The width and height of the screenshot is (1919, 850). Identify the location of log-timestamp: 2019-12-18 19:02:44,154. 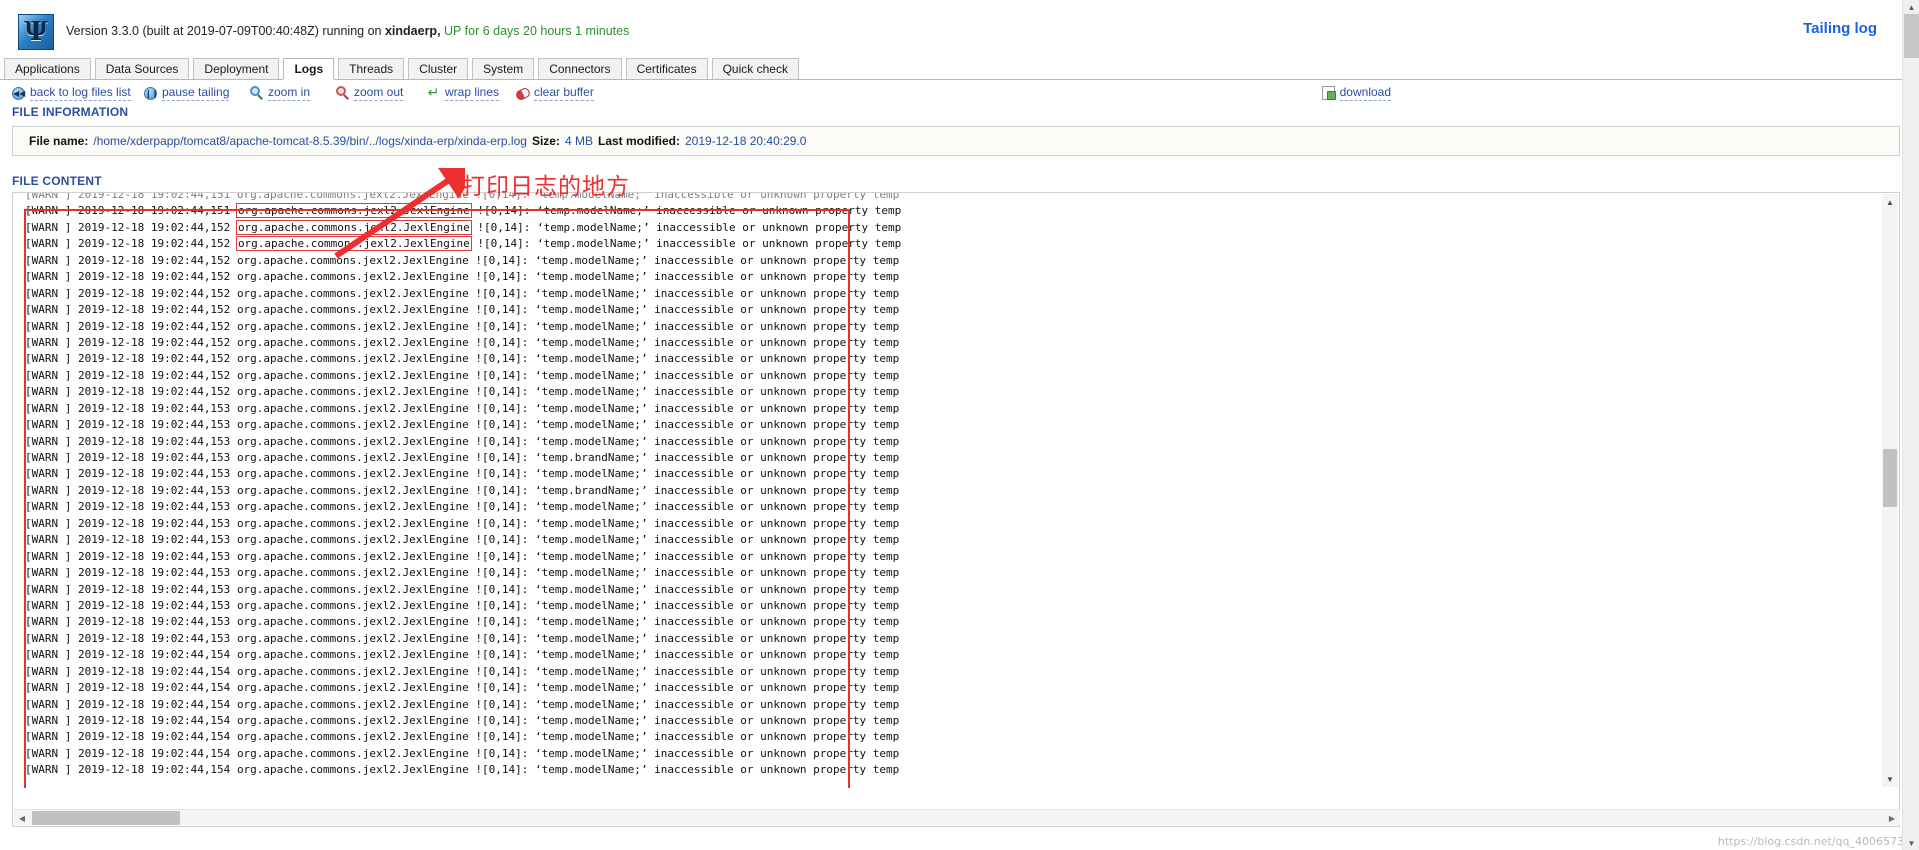
(157, 770).